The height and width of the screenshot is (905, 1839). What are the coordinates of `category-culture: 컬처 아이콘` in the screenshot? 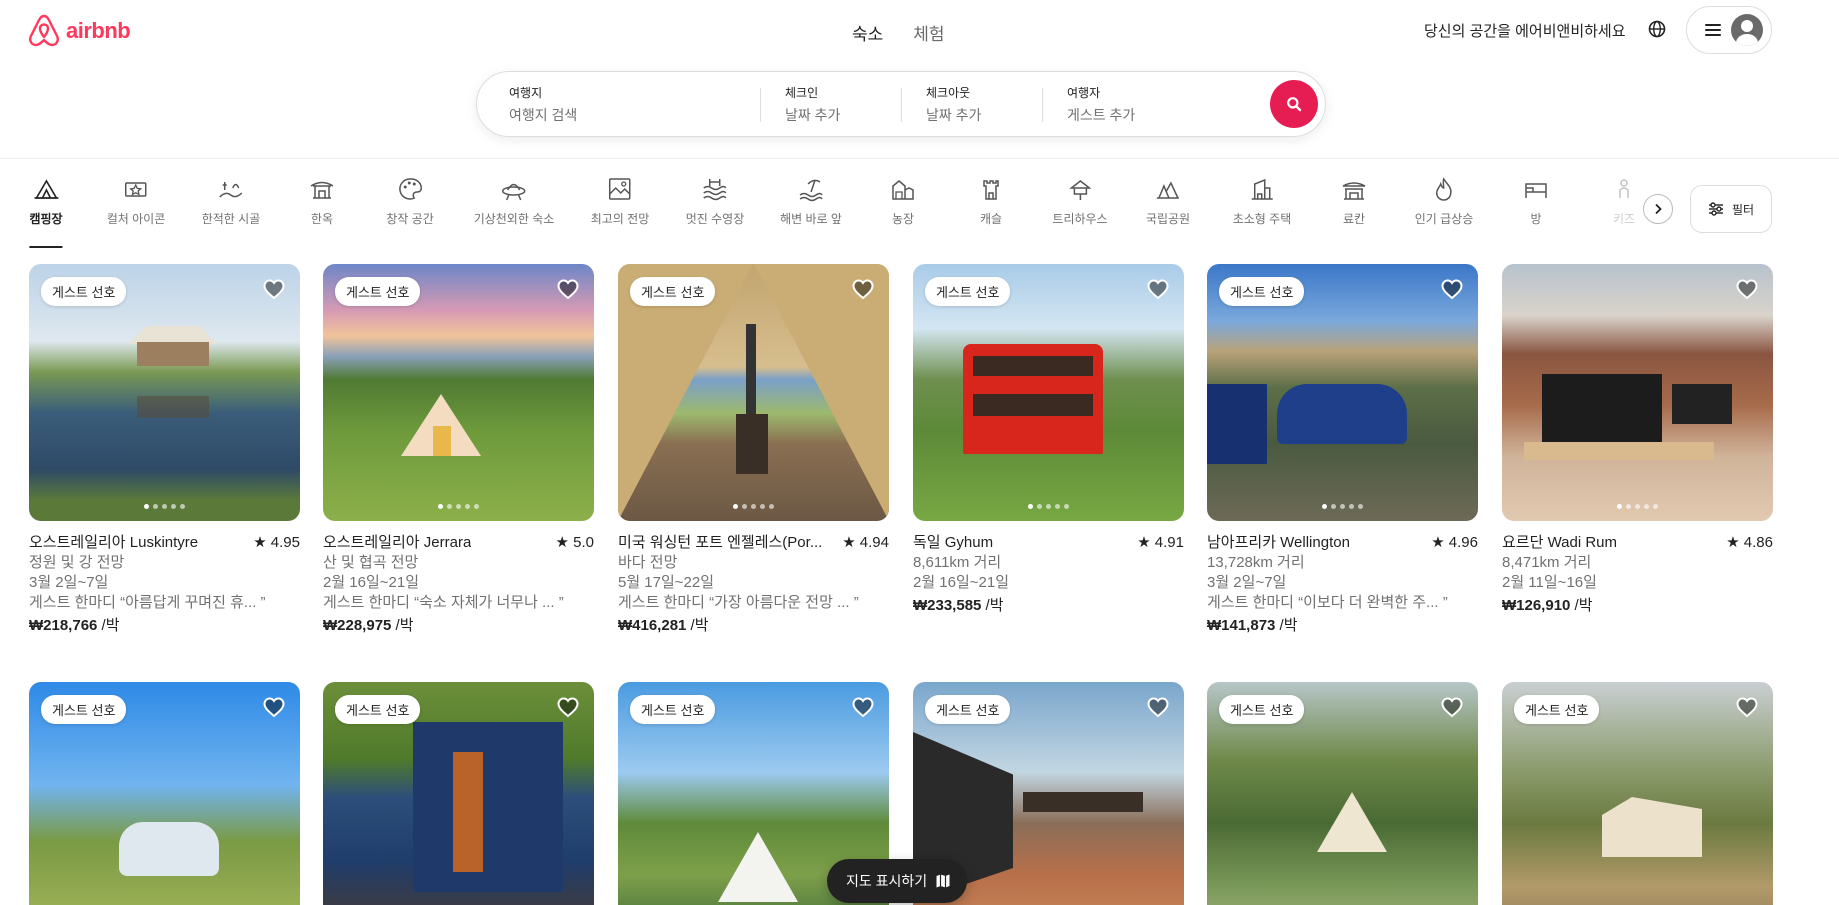 It's located at (136, 201).